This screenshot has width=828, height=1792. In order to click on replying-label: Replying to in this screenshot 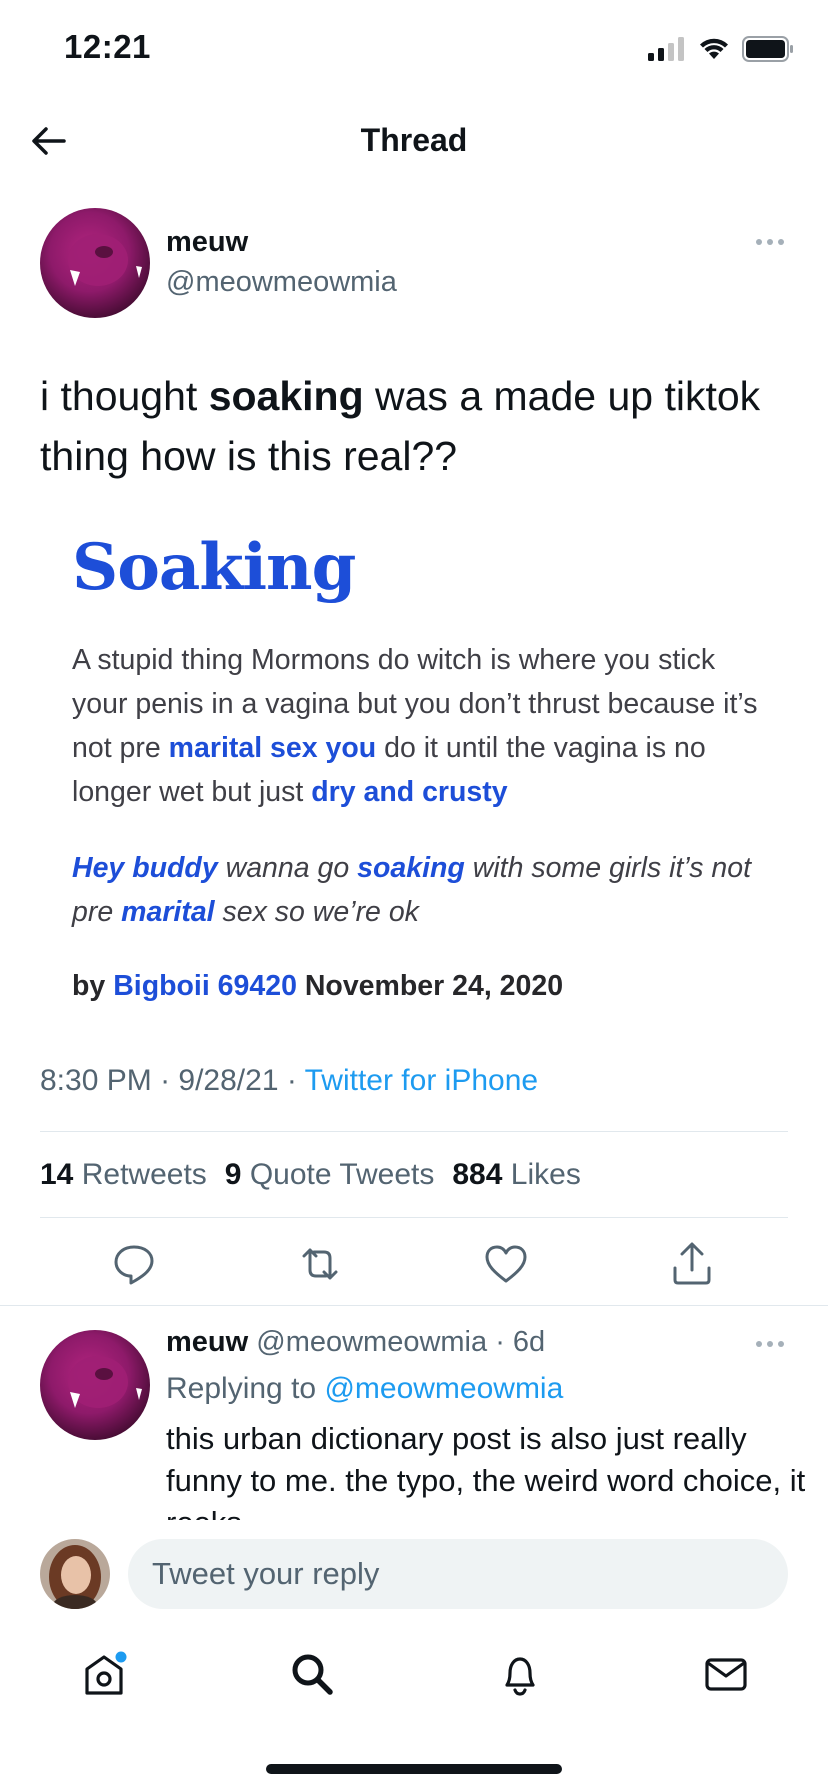, I will do `click(245, 1388)`.